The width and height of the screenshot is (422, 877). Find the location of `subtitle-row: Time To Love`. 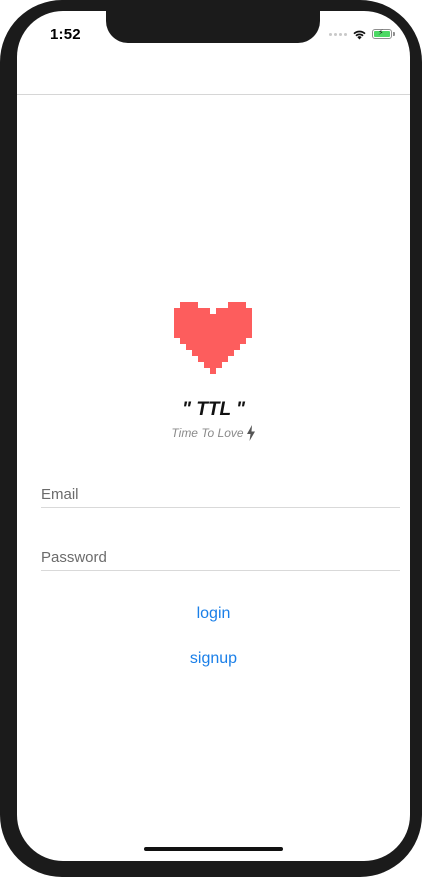

subtitle-row: Time To Love is located at coordinates (213, 433).